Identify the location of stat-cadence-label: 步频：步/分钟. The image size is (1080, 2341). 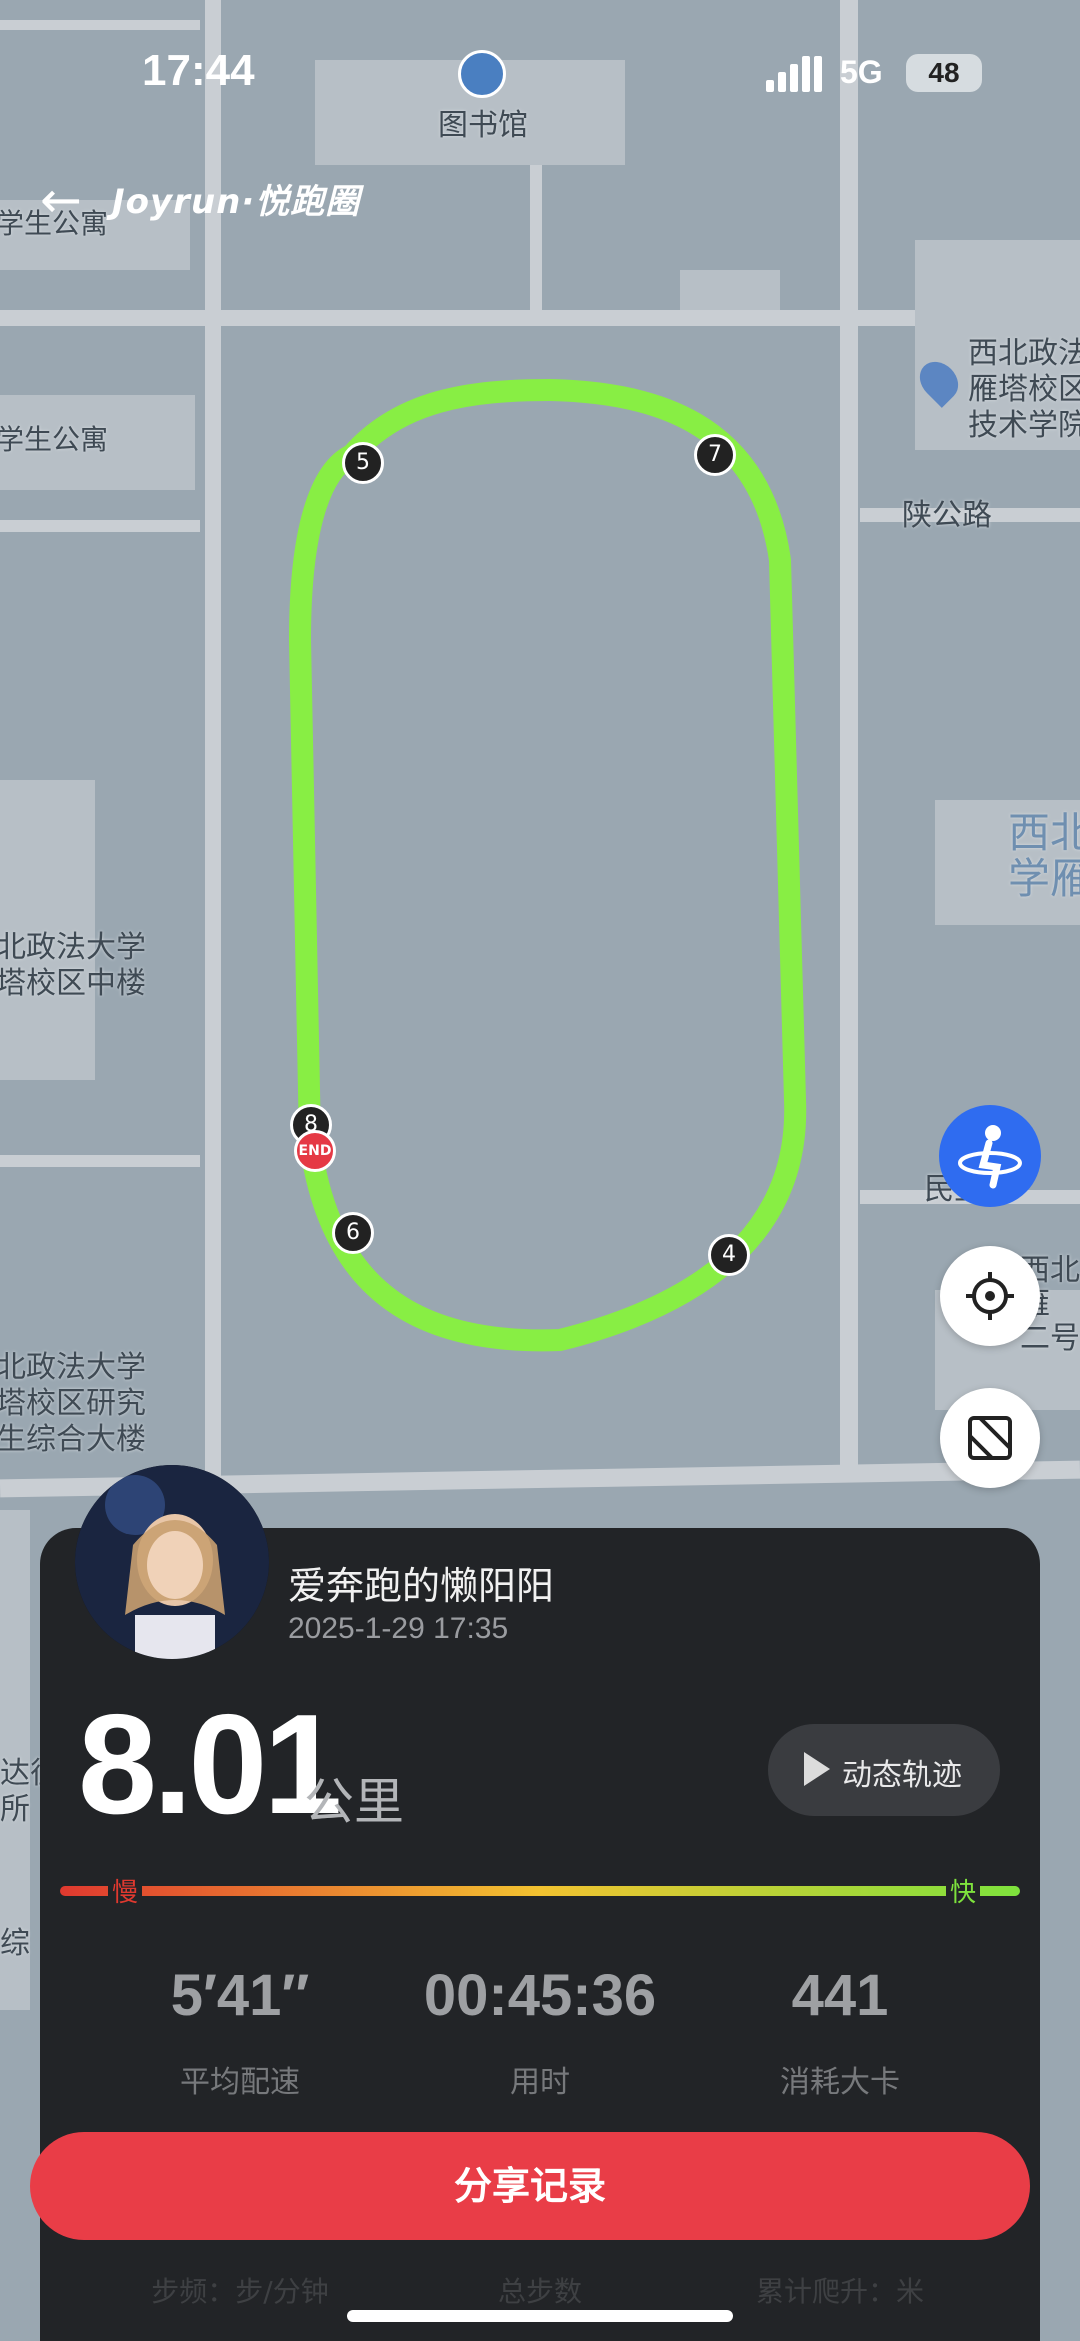
(240, 2291).